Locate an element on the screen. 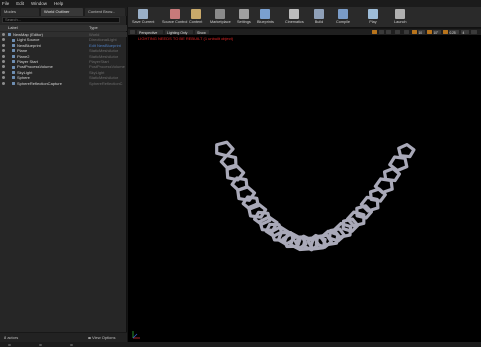  content-button: Content is located at coordinates (195, 17).